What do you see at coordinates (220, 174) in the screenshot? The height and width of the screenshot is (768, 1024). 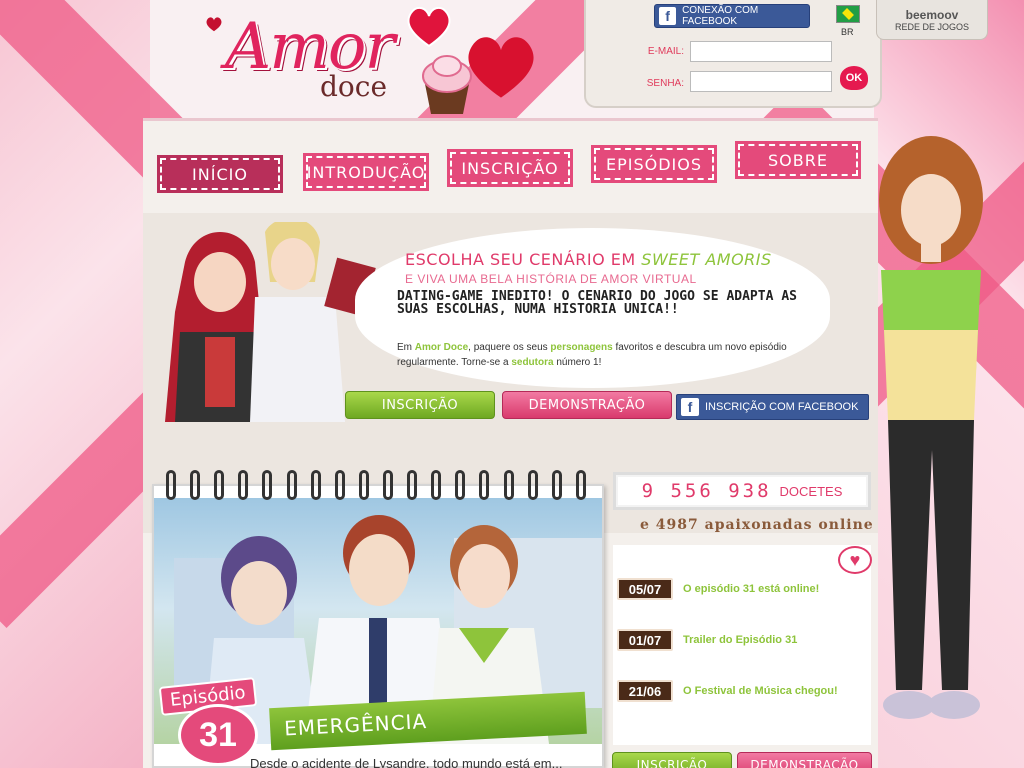 I see `nav-item-inicio: Início` at bounding box center [220, 174].